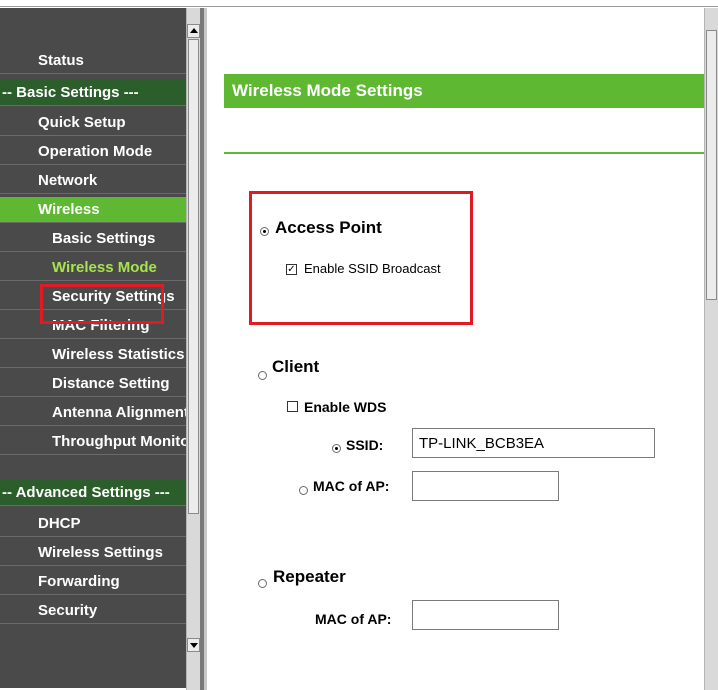 Image resolution: width=718 pixels, height=690 pixels. I want to click on sidebar-item-operation-mode: Operation Mode, so click(93, 152).